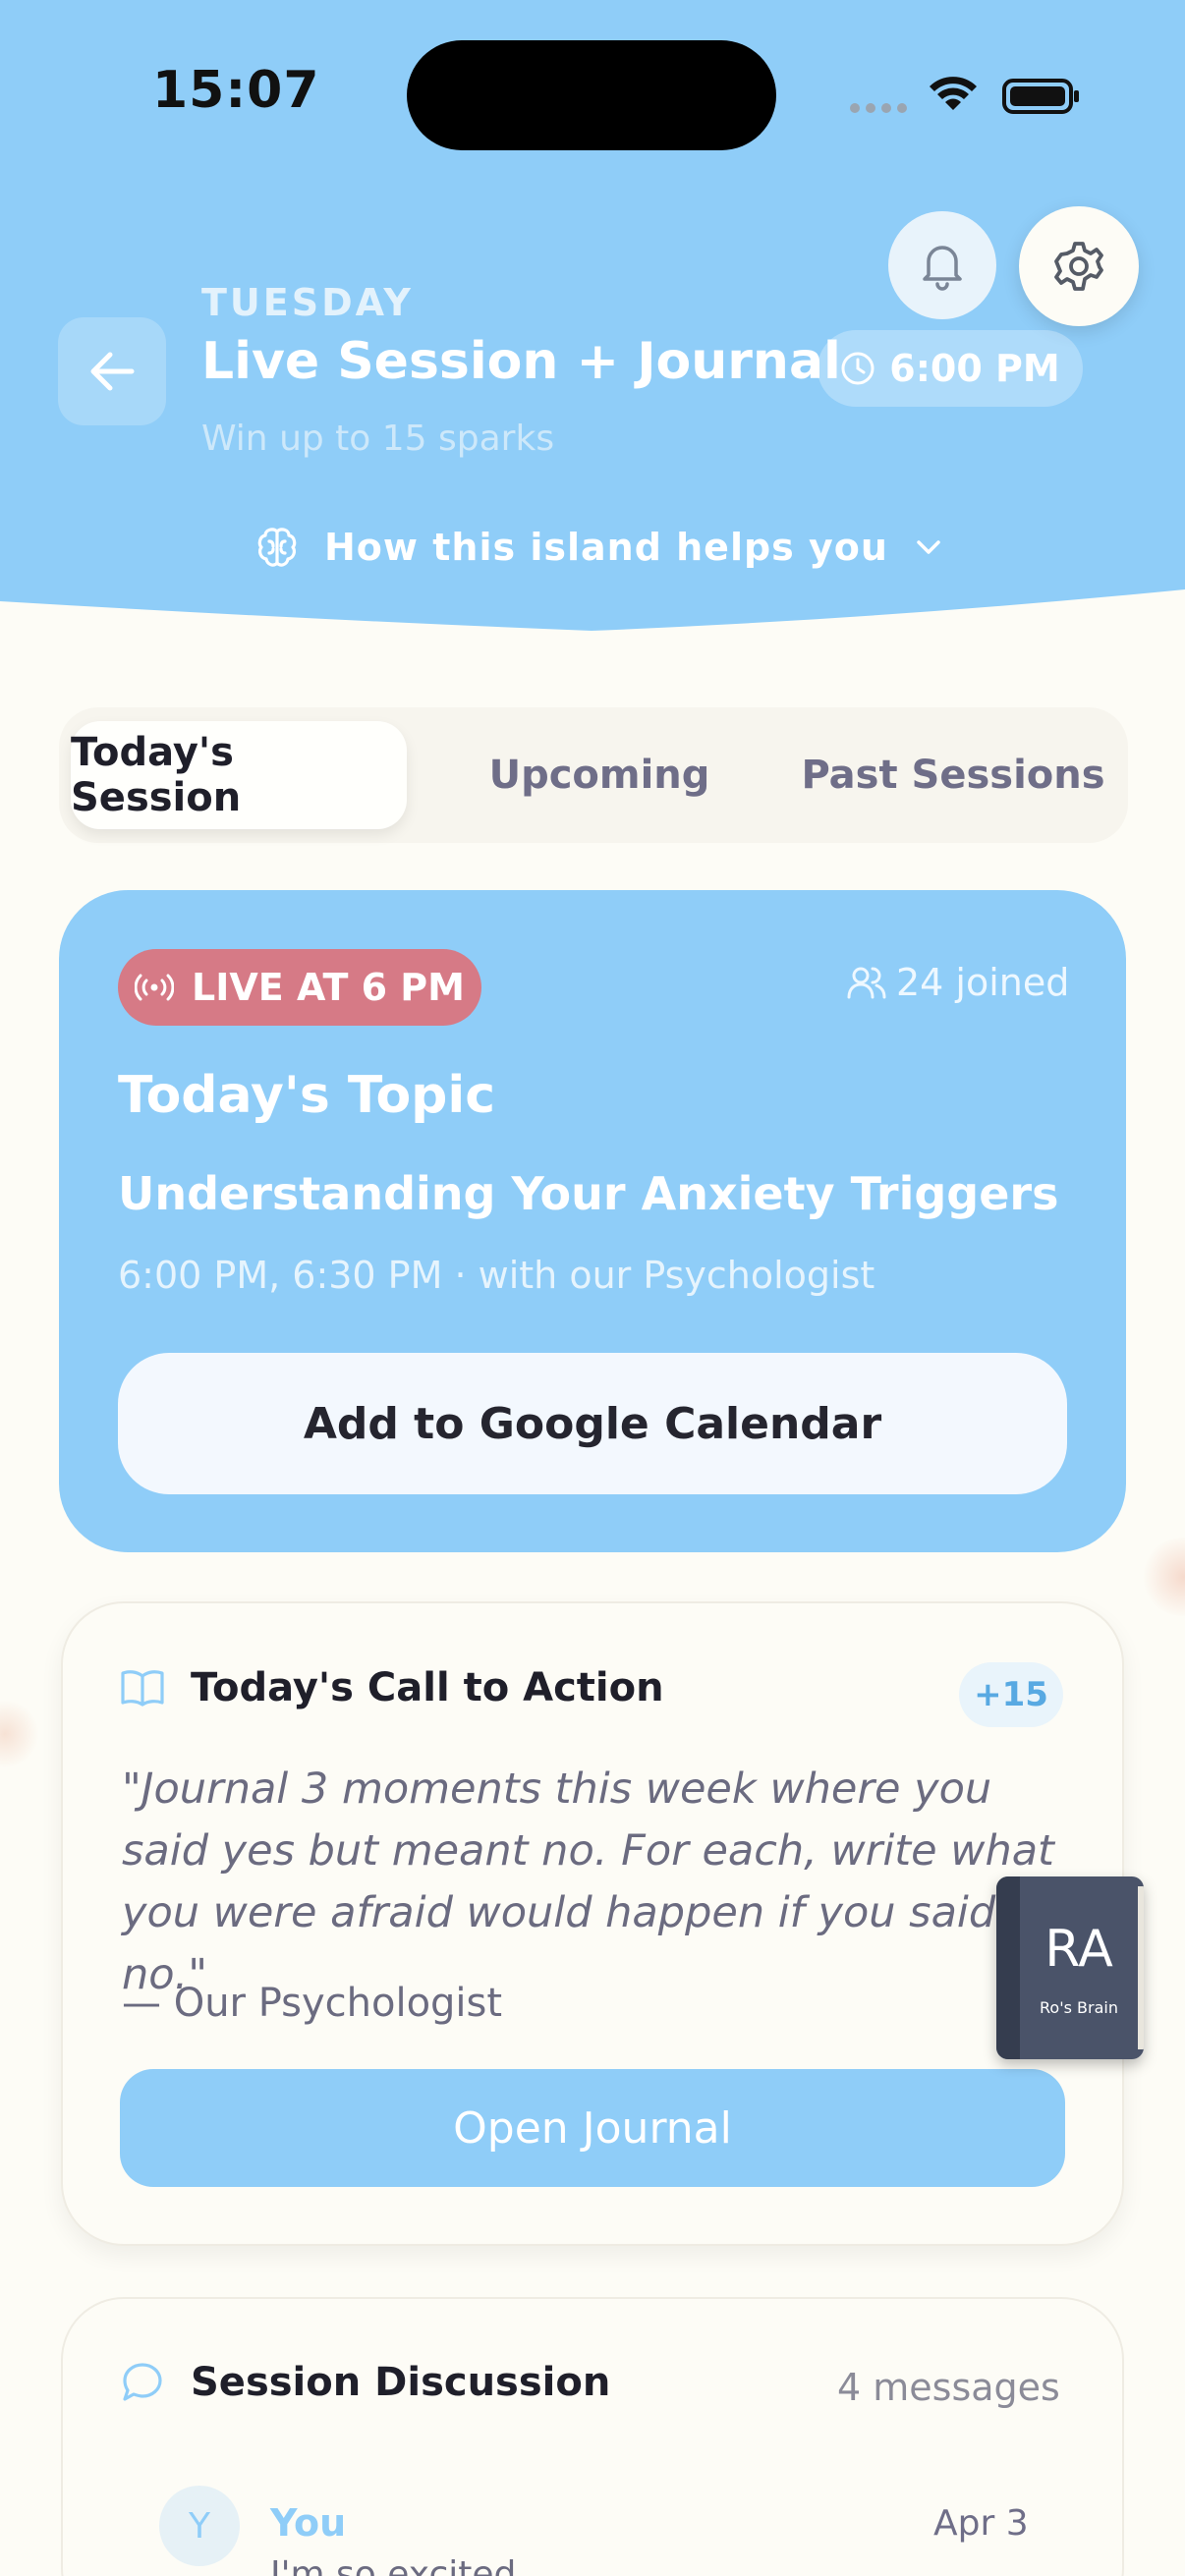  Describe the element at coordinates (428, 1687) in the screenshot. I see `call-to-action-title: Today's Call to Action` at that location.